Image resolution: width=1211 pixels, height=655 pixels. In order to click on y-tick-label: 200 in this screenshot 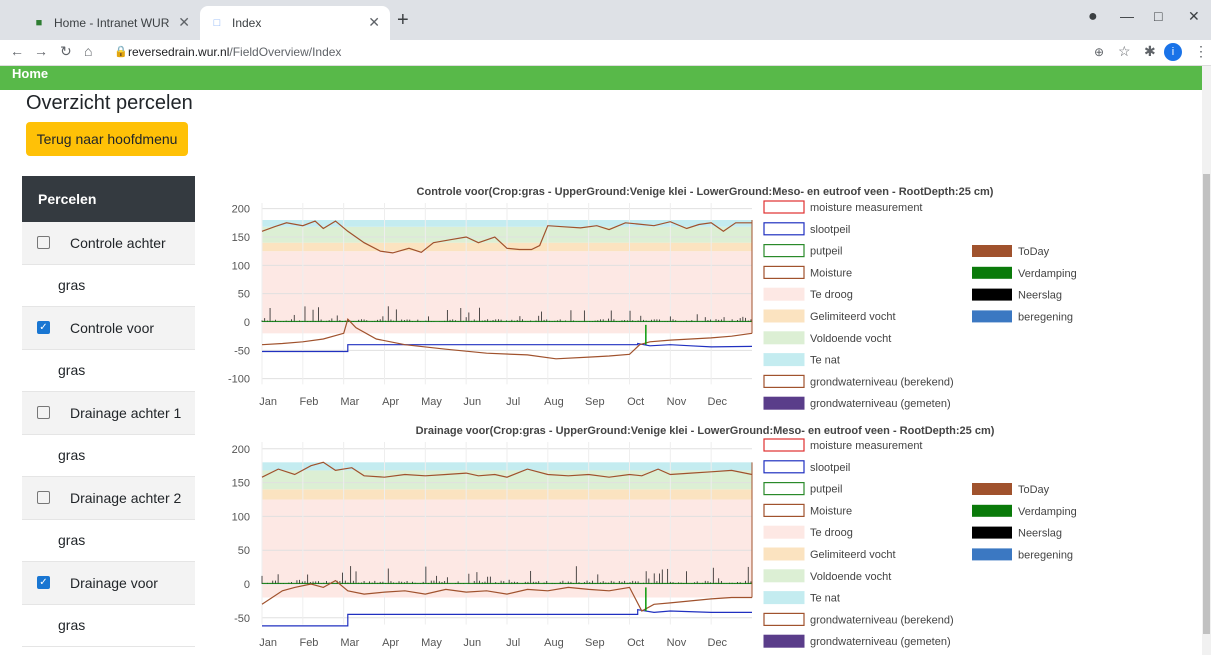, I will do `click(241, 210)`.